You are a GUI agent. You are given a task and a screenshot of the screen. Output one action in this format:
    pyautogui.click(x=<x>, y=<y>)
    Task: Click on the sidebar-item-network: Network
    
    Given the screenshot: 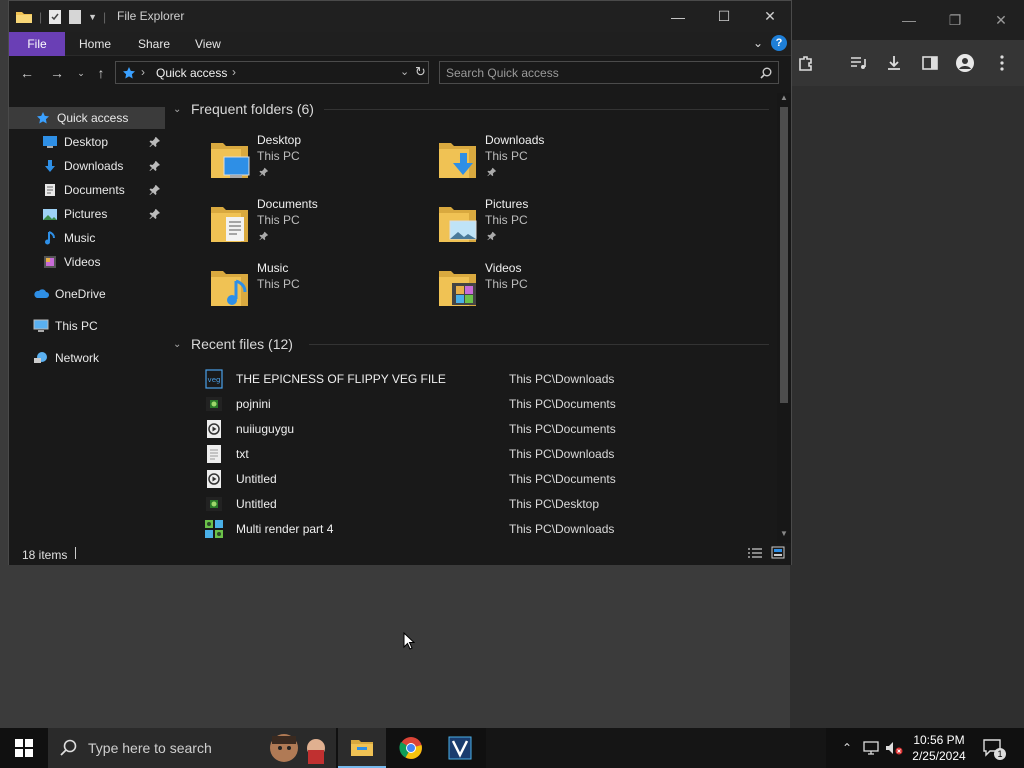 What is the action you would take?
    pyautogui.click(x=87, y=358)
    